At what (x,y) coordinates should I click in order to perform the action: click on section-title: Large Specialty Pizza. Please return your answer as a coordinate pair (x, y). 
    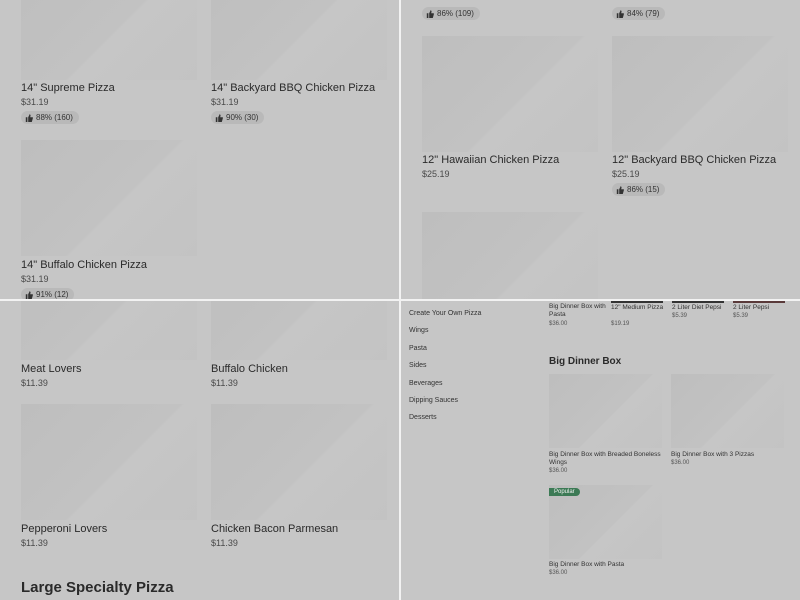
    Looking at the image, I should click on (97, 587).